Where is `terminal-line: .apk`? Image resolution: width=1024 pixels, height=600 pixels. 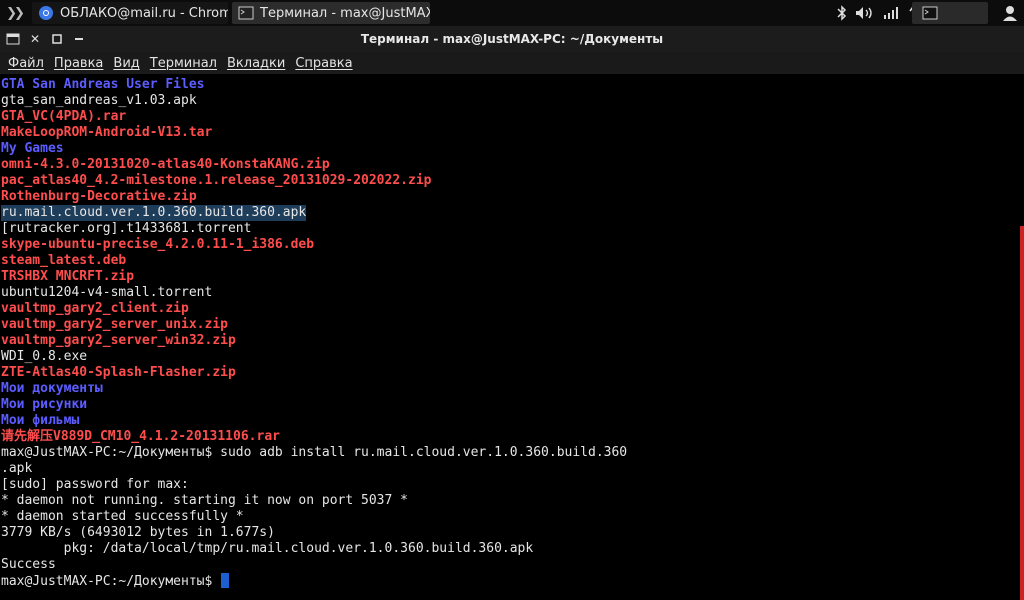 terminal-line: .apk is located at coordinates (510, 469).